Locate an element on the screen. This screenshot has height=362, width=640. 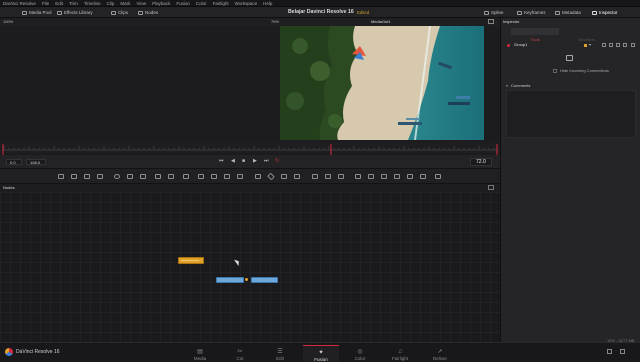
effects-library-button: Effects Library is located at coordinates (75, 12).